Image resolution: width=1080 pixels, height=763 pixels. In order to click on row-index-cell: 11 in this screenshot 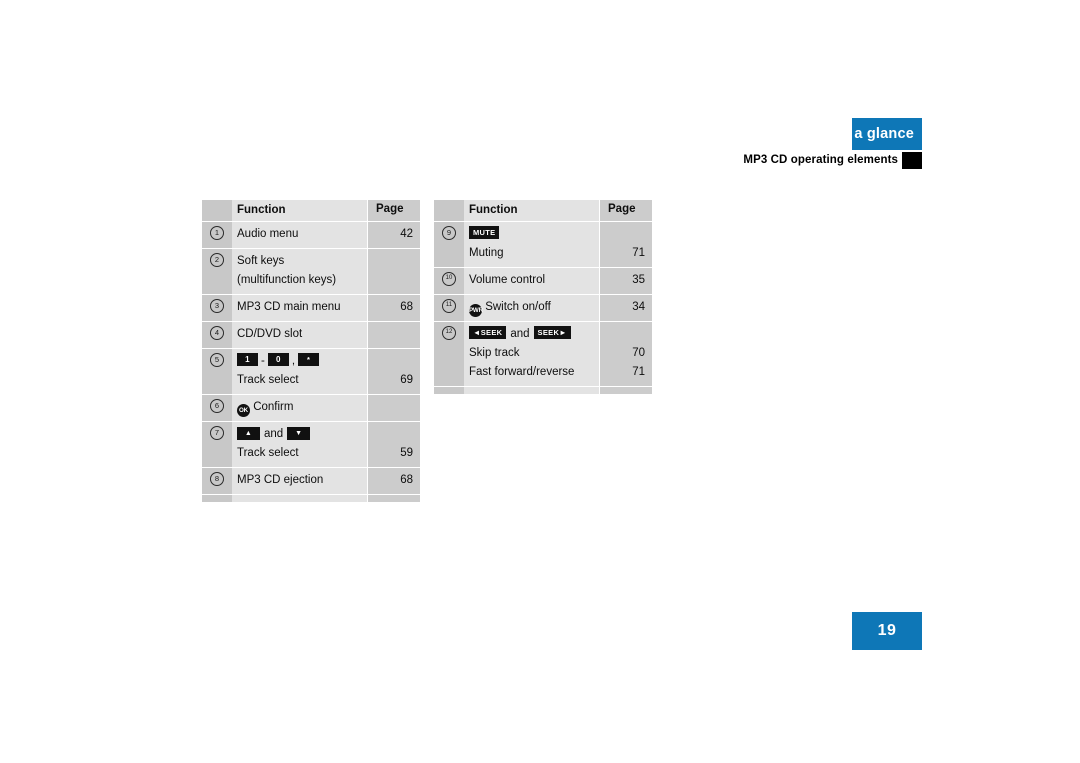, I will do `click(449, 308)`.